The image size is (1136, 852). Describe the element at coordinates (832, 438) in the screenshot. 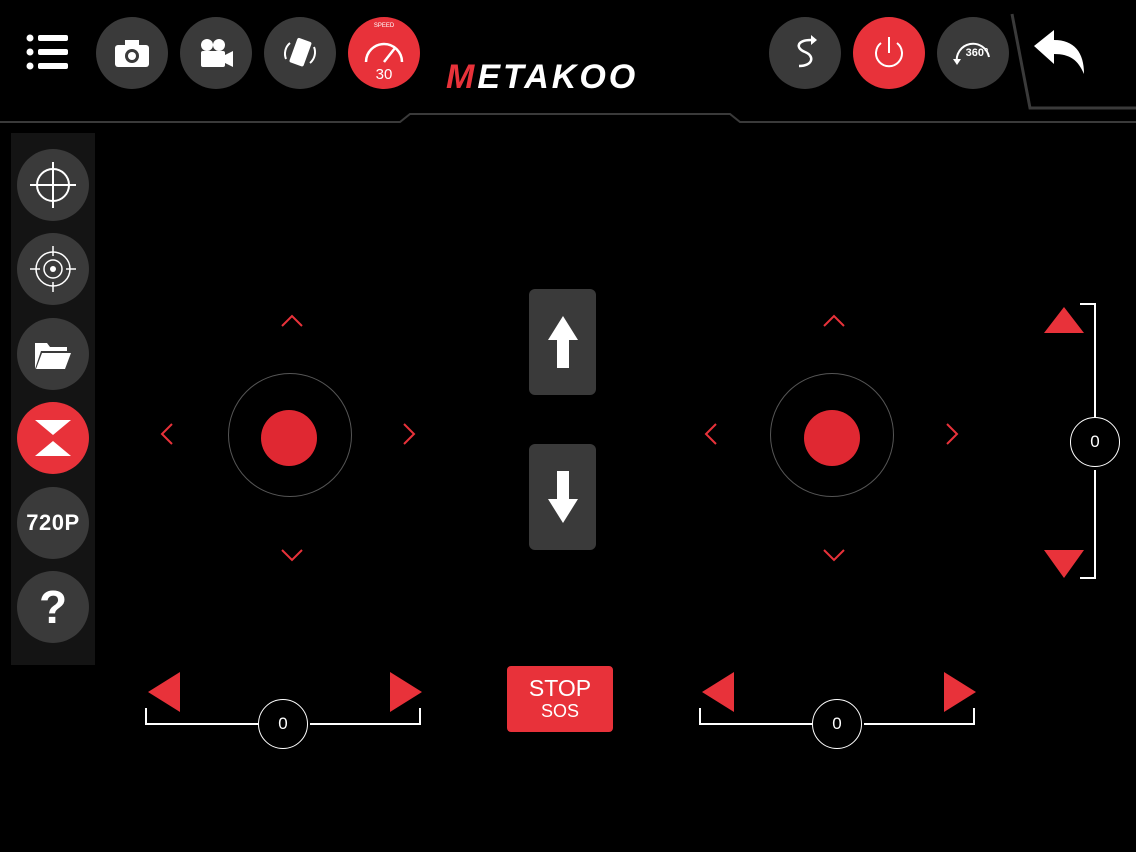

I see `right-joystick-knob` at that location.